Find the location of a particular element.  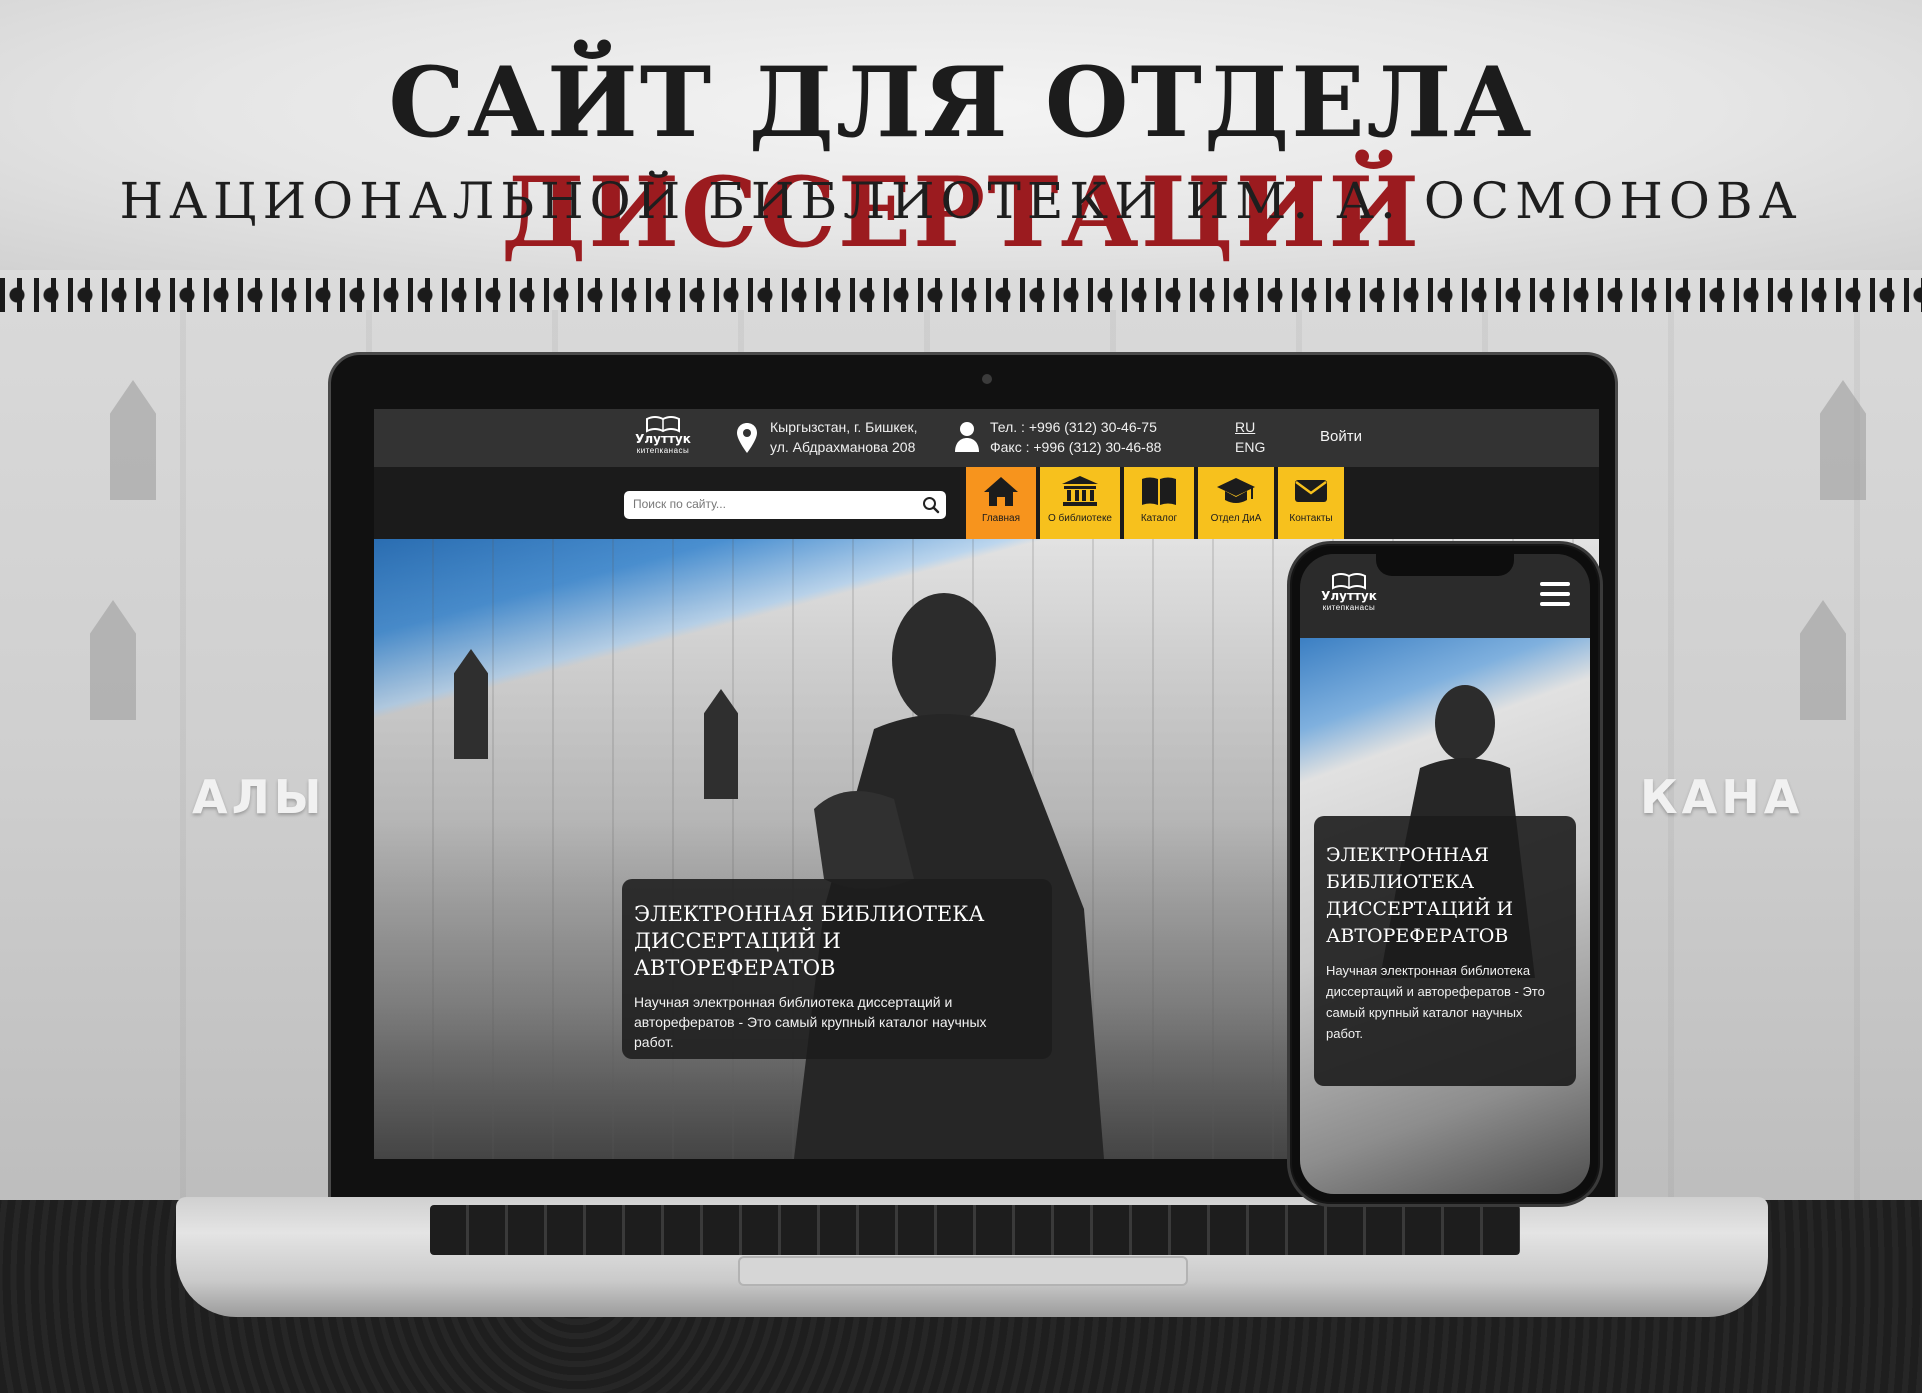

nav-label-contacts: Контакты is located at coordinates (1311, 518).